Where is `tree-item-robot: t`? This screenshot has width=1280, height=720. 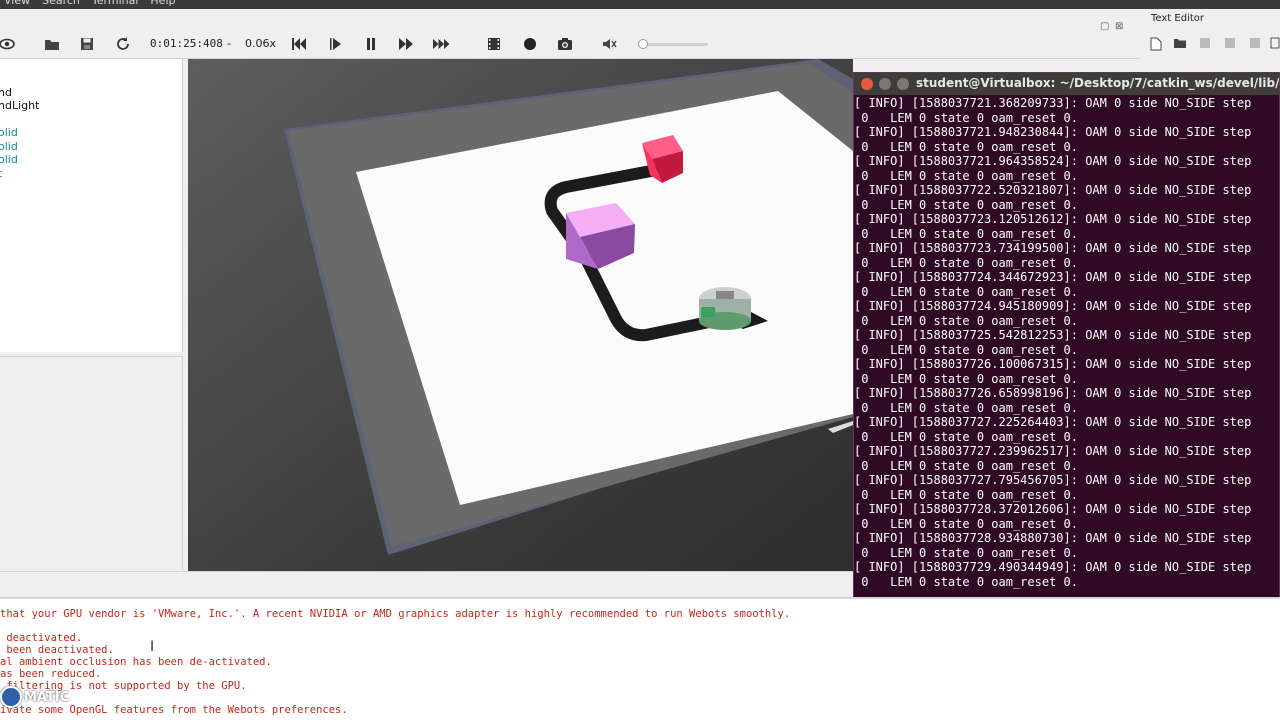 tree-item-robot: t is located at coordinates (1, 174).